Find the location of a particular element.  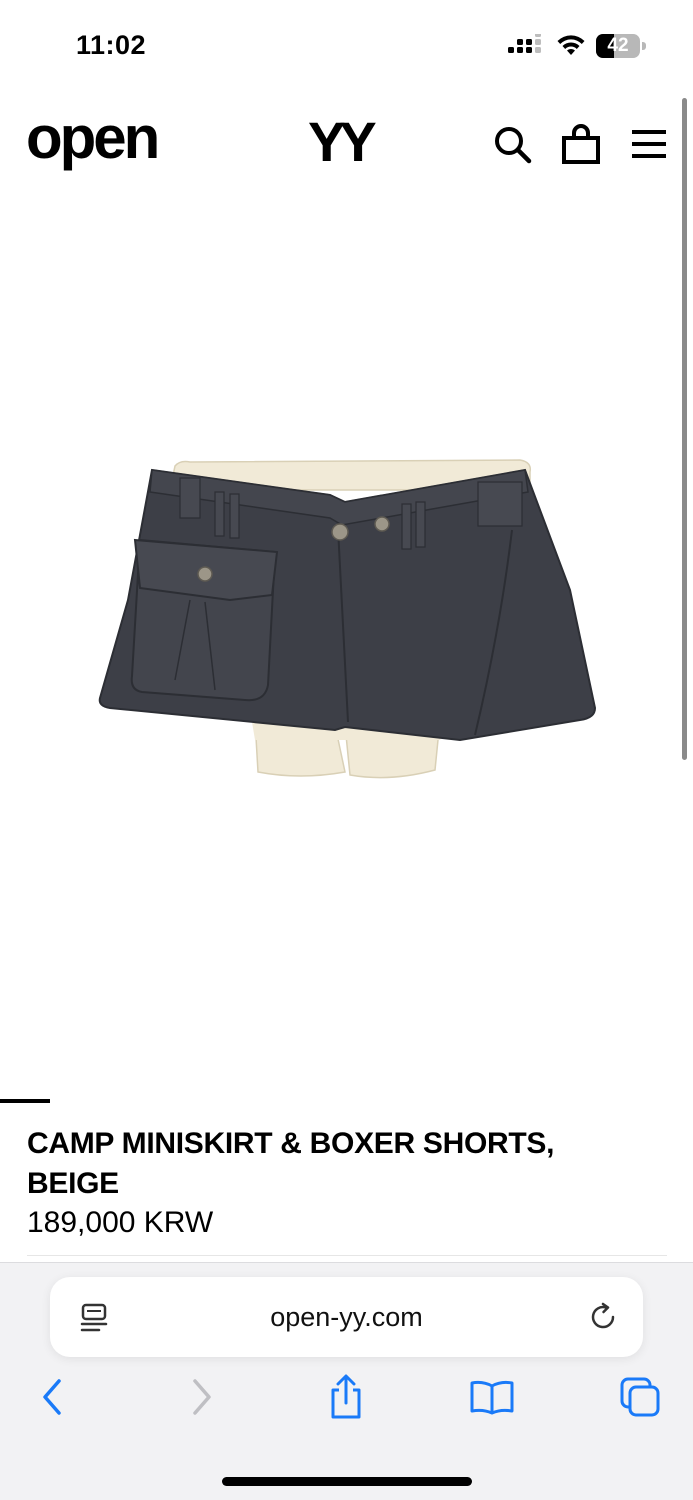

back-button is located at coordinates (52, 1397).